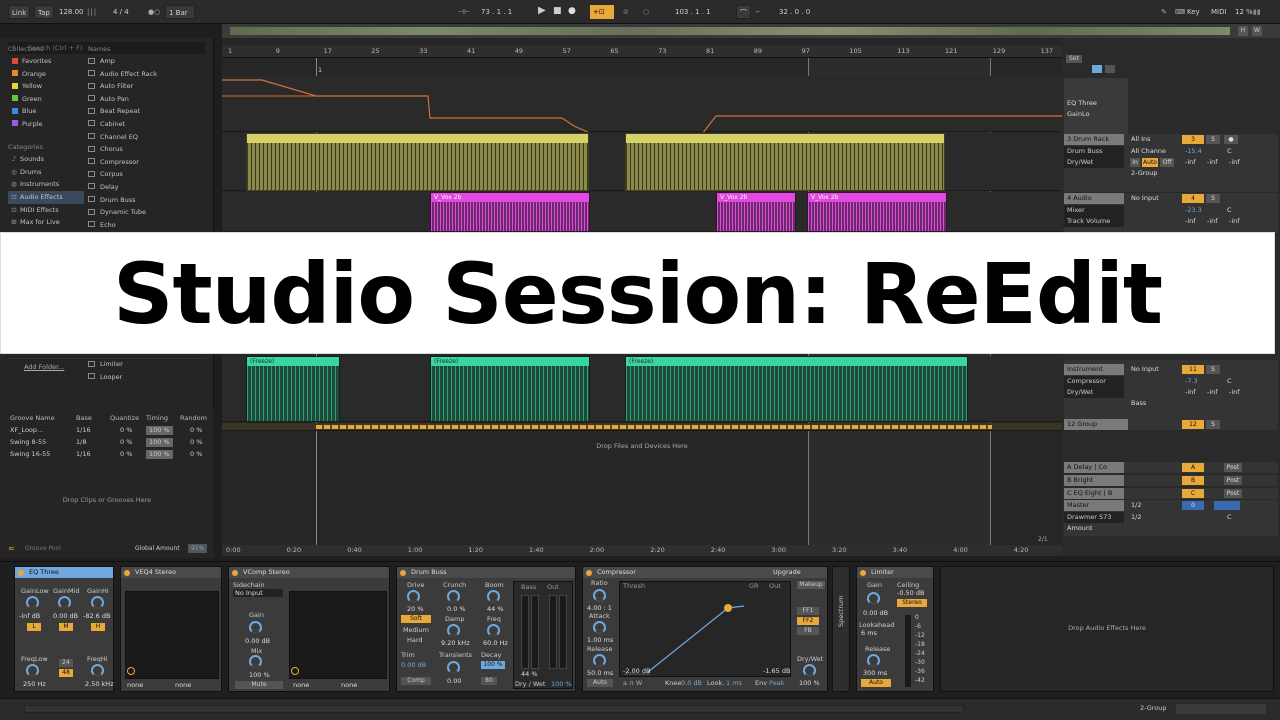  I want to click on track-11-route: Bass, so click(1137, 403).